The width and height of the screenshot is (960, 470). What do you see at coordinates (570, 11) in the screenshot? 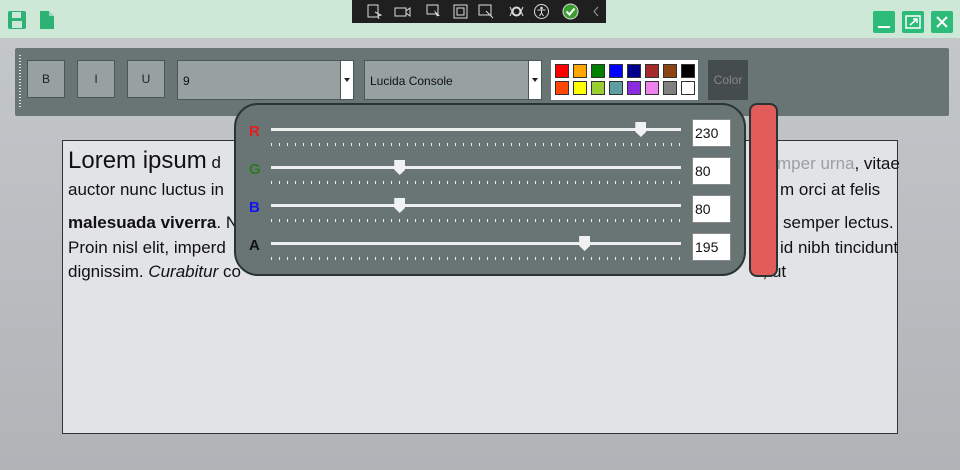
I see `check-icon` at bounding box center [570, 11].